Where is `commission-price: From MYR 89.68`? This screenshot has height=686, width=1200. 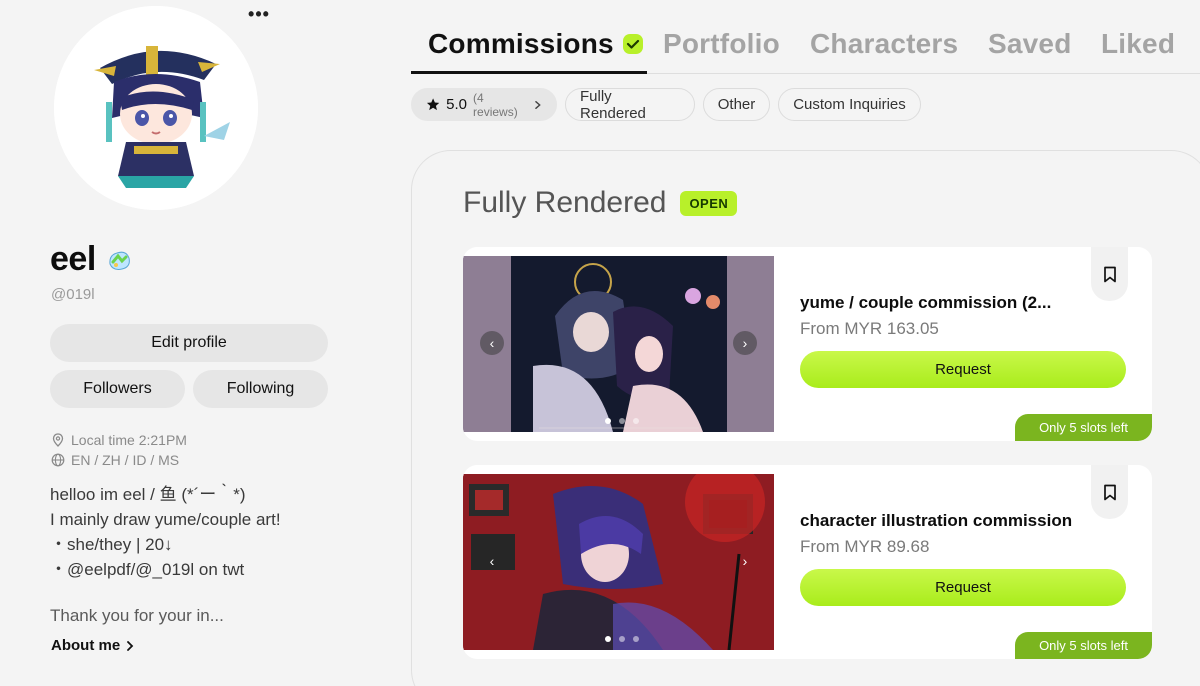 commission-price: From MYR 89.68 is located at coordinates (865, 546).